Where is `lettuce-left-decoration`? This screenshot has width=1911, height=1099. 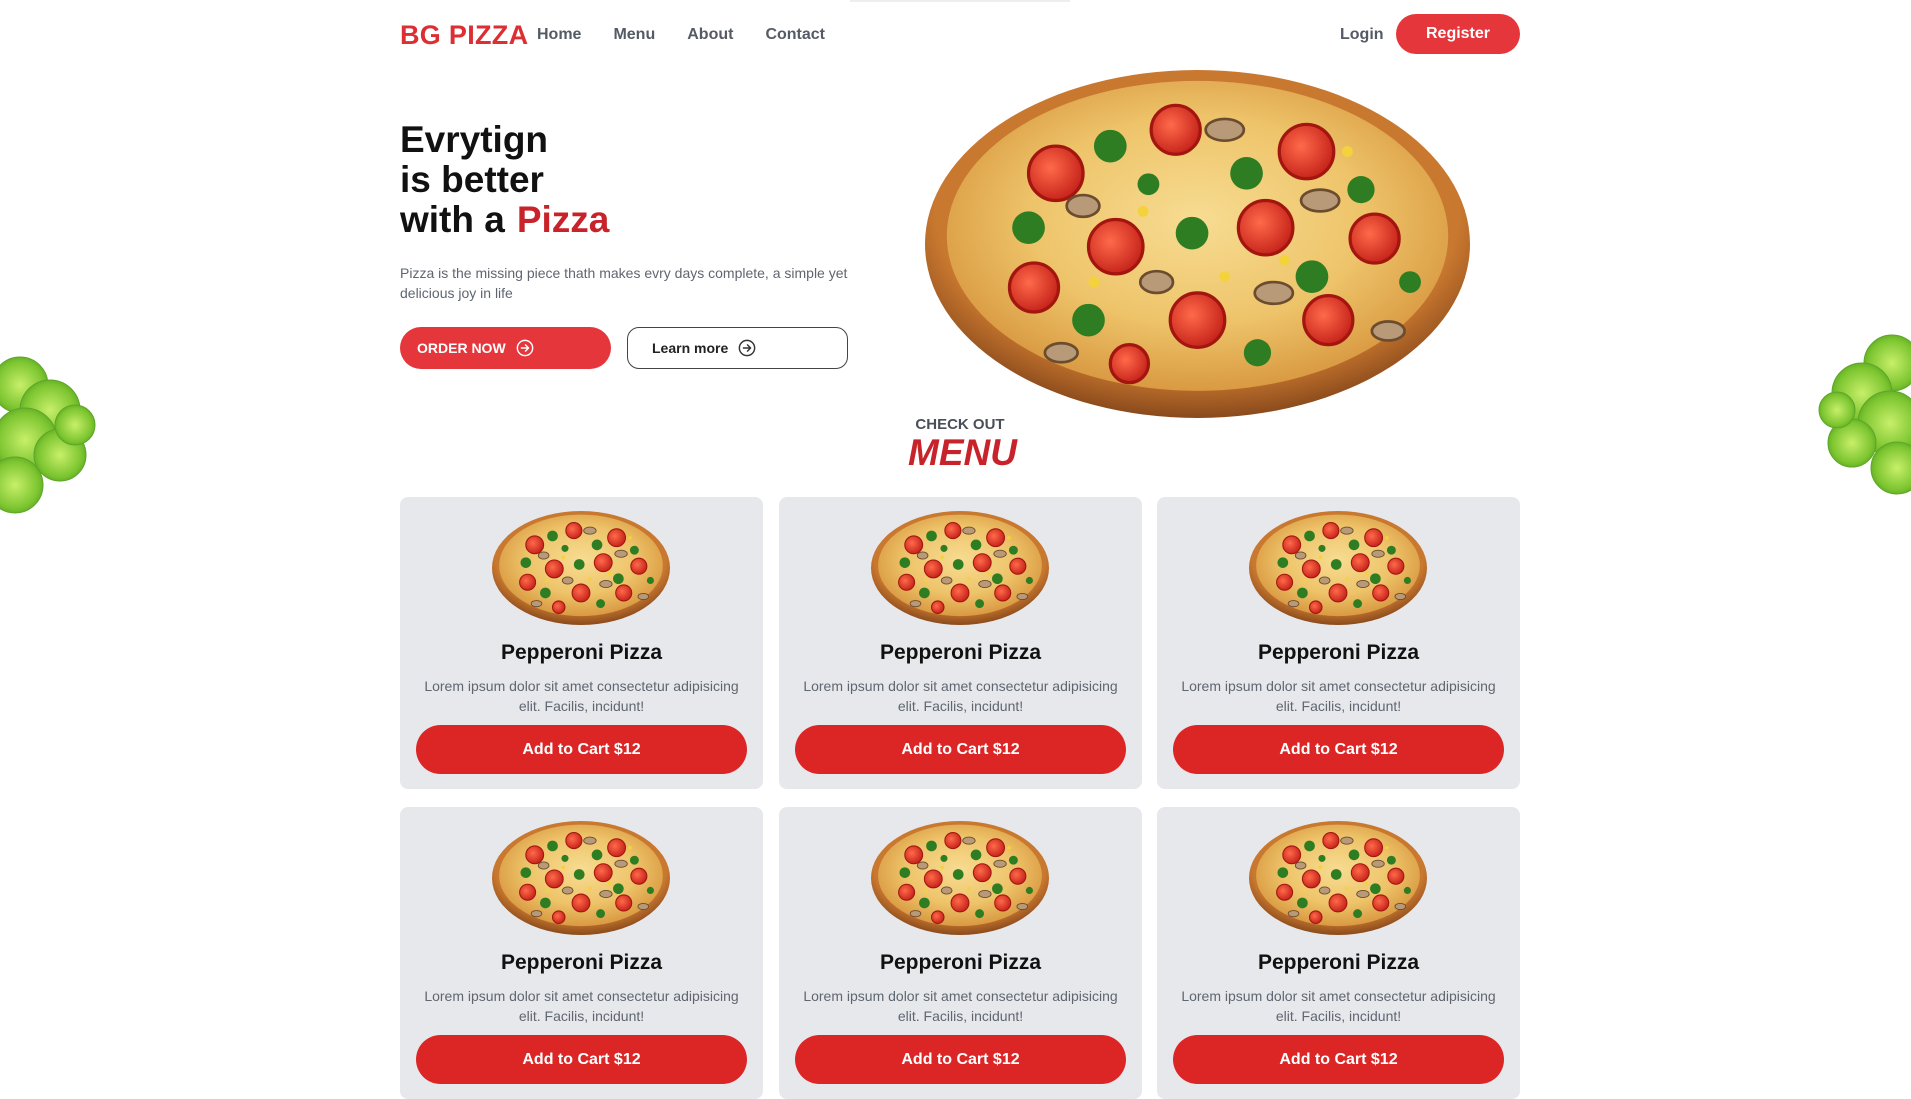 lettuce-left-decoration is located at coordinates (48, 435).